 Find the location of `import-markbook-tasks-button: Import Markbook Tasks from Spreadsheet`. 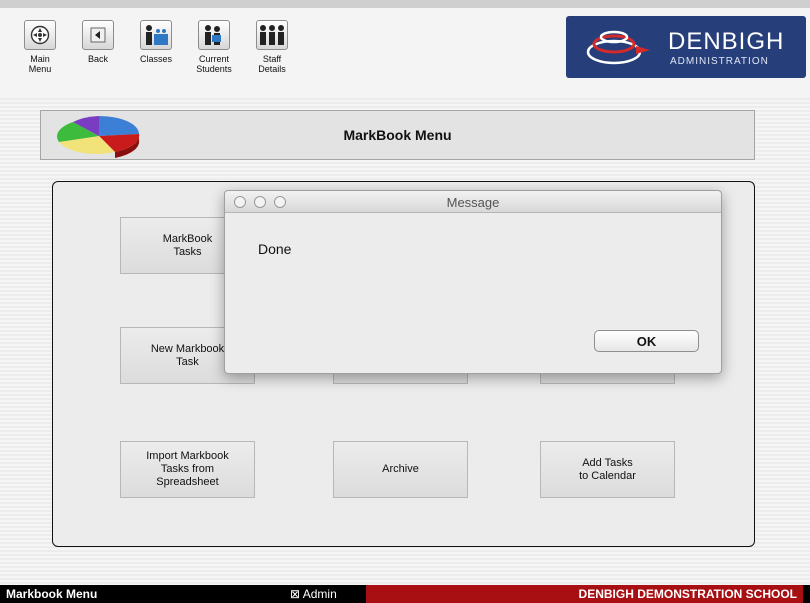

import-markbook-tasks-button: Import Markbook Tasks from Spreadsheet is located at coordinates (187, 469).